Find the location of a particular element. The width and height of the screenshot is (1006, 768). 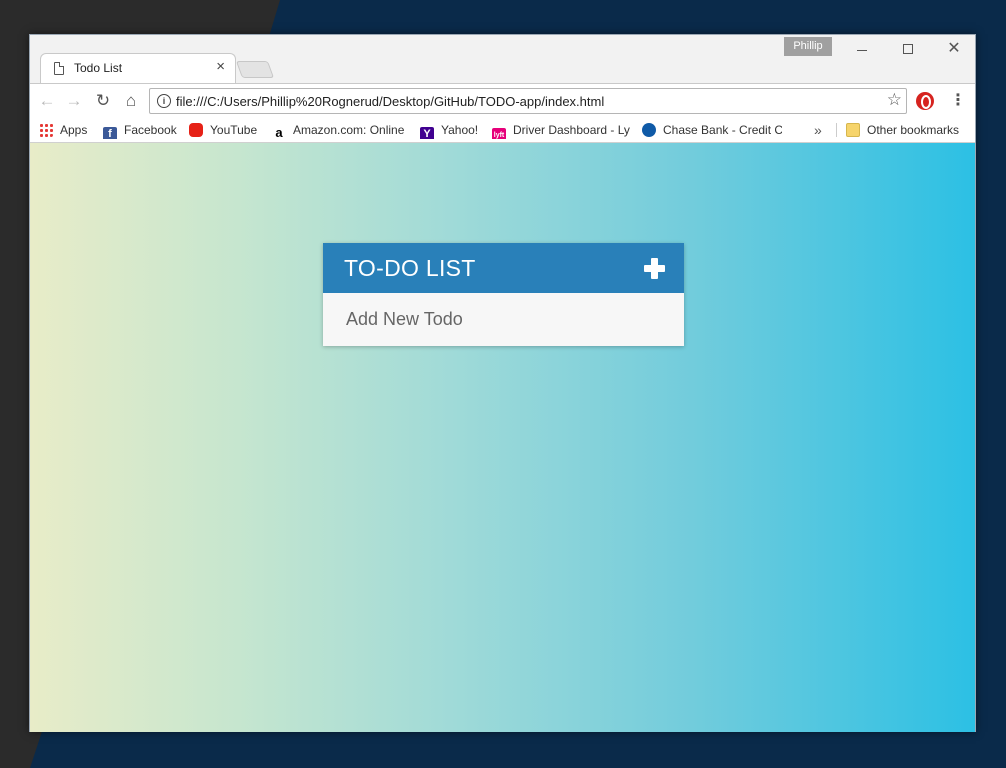

todo-card: TO-DO LIST is located at coordinates (503, 294).